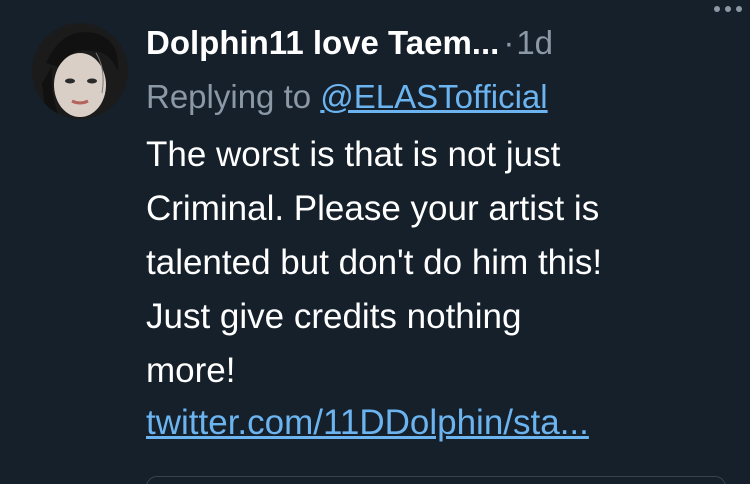  I want to click on tweet-text-line: Criminal. Please your artist is, so click(373, 208).